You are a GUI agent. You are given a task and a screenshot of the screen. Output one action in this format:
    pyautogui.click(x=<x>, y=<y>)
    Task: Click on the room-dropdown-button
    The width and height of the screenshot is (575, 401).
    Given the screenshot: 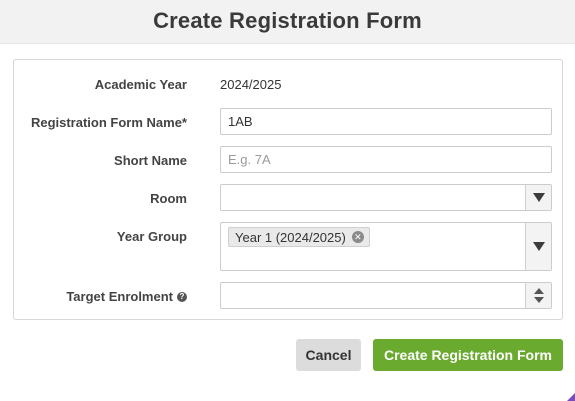 What is the action you would take?
    pyautogui.click(x=538, y=197)
    